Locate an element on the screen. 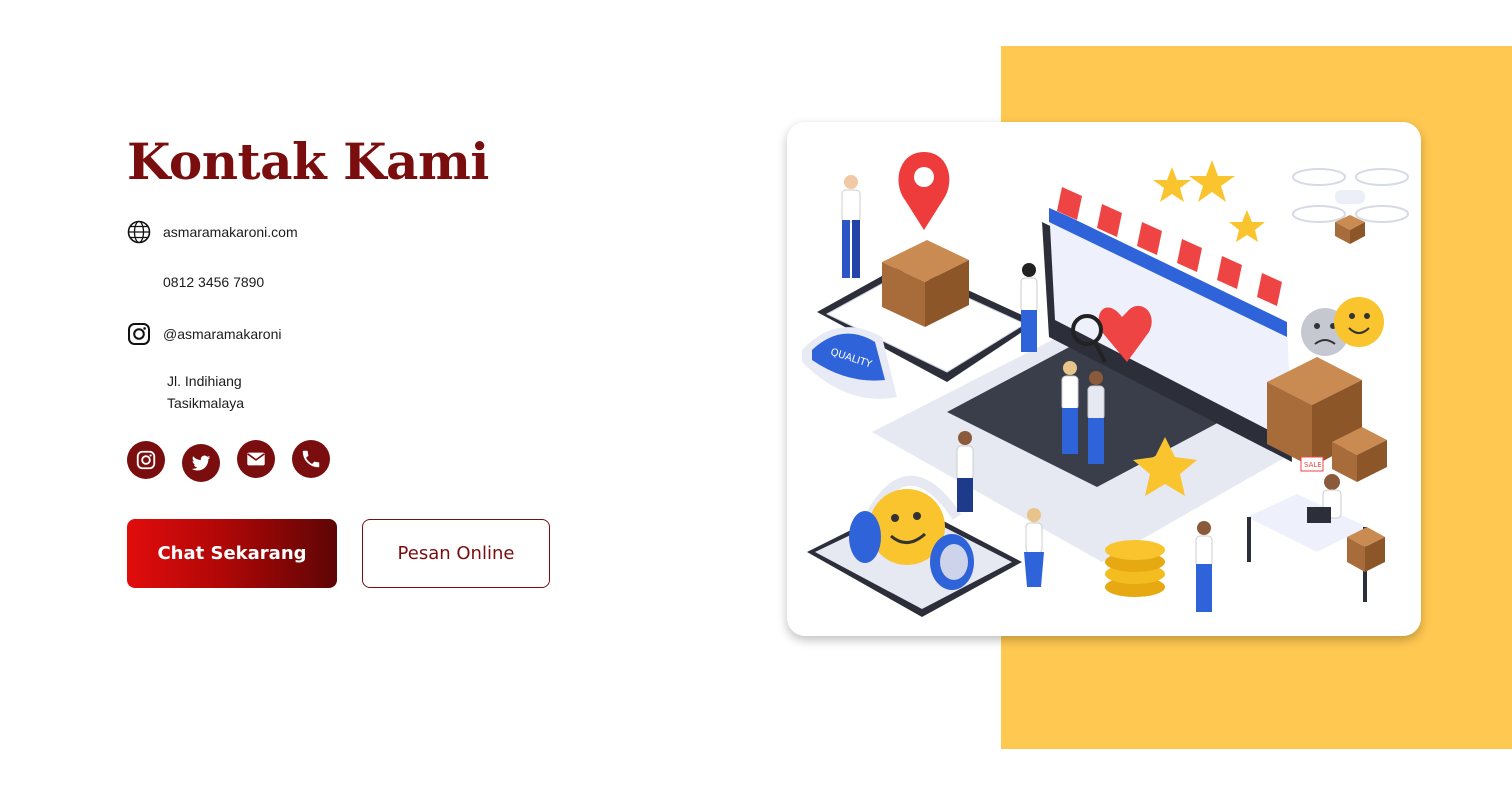 Image resolution: width=1512 pixels, height=795 pixels. social-links is located at coordinates (237, 461).